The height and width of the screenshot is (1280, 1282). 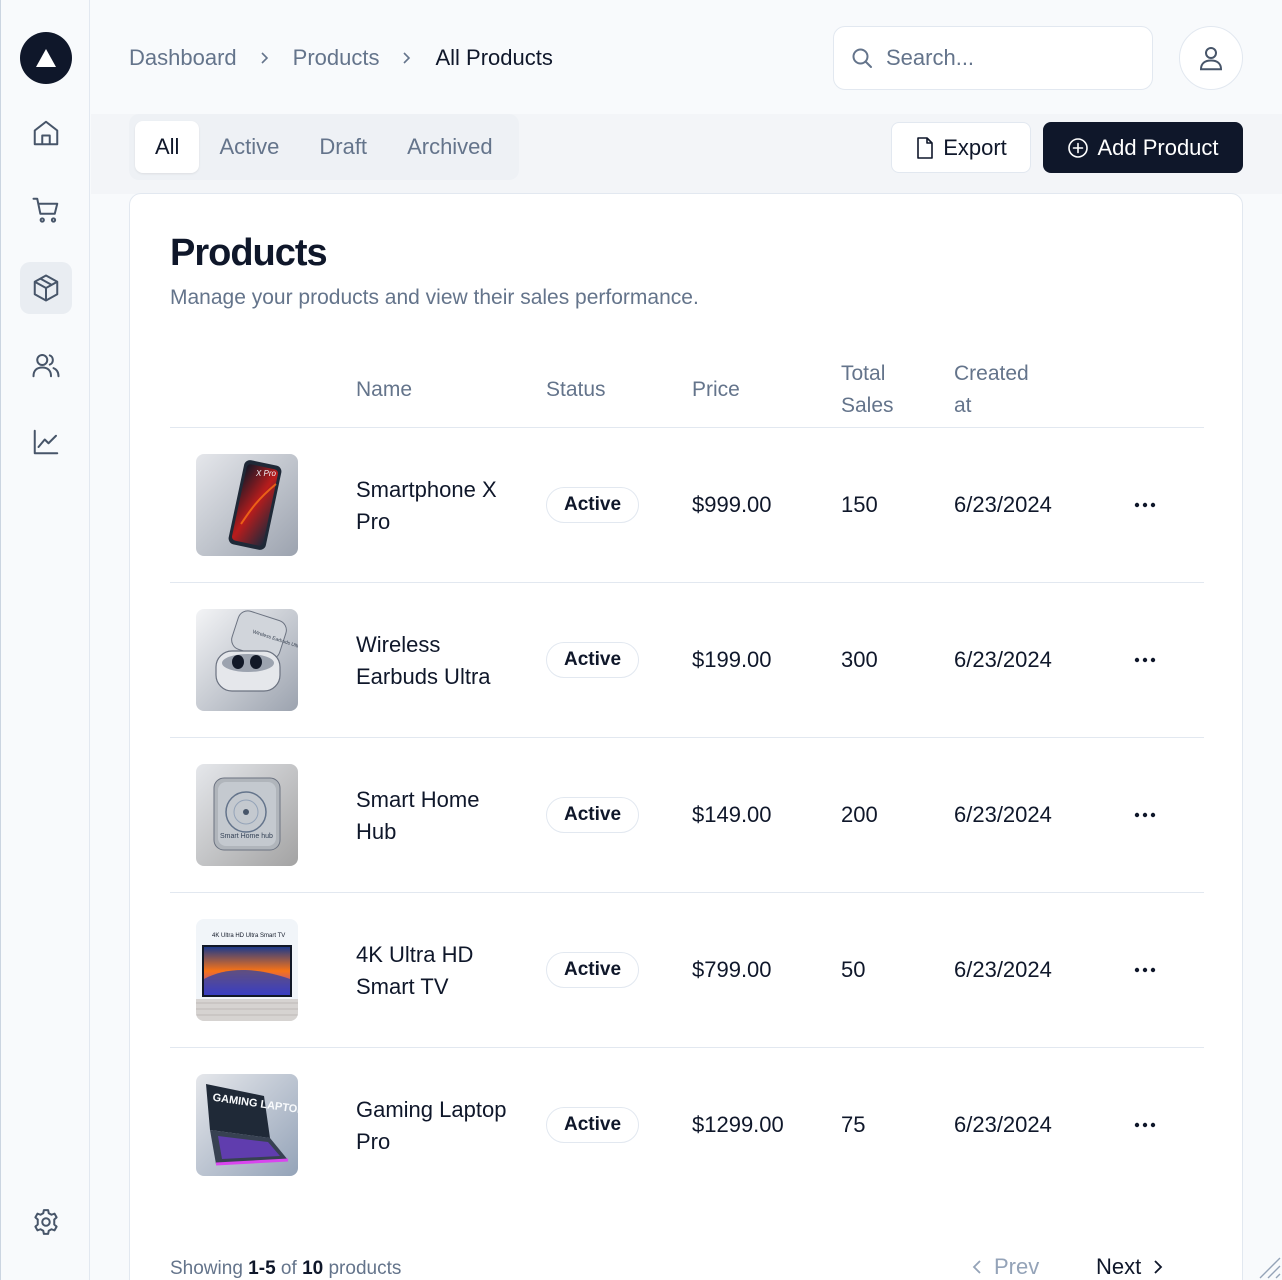 What do you see at coordinates (963, 405) in the screenshot?
I see `header-created-at-line2: at` at bounding box center [963, 405].